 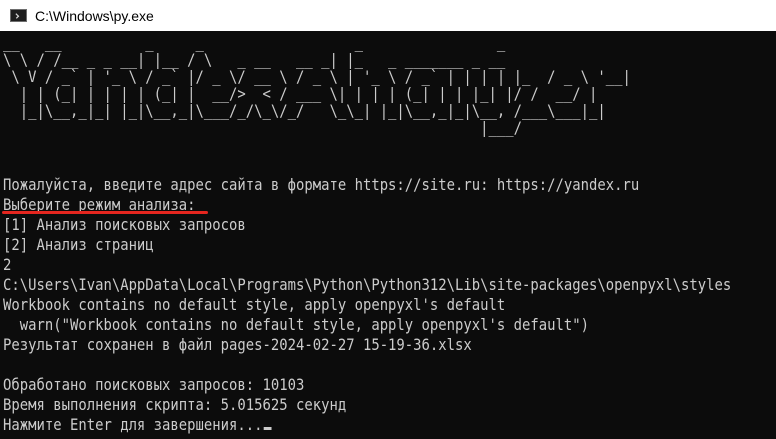 What do you see at coordinates (267, 428) in the screenshot?
I see `text-cursor` at bounding box center [267, 428].